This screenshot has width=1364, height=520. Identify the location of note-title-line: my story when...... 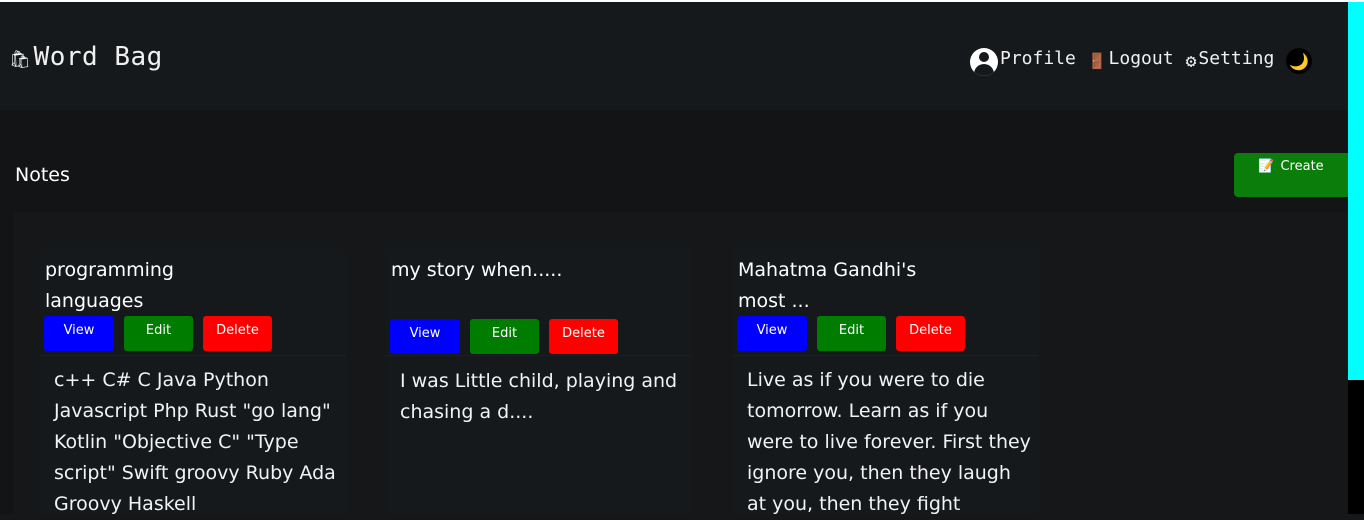
(477, 270).